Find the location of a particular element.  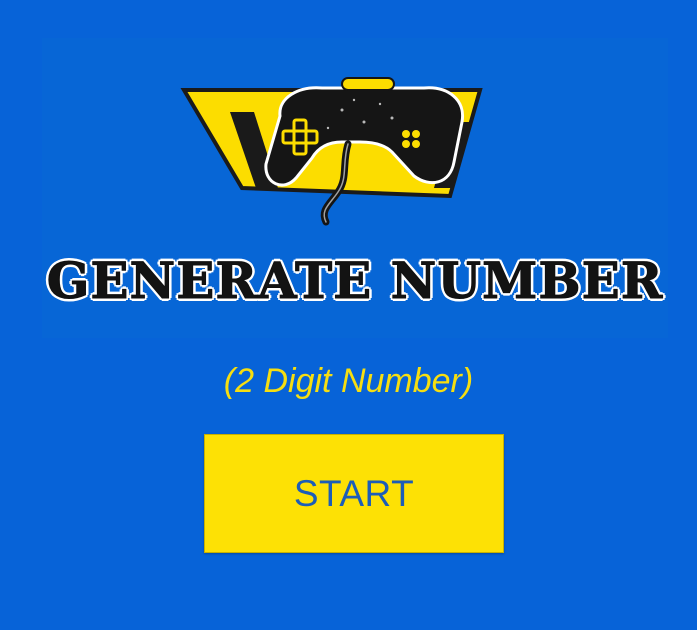

subtitle: (2 Digit Number) is located at coordinates (348, 381).